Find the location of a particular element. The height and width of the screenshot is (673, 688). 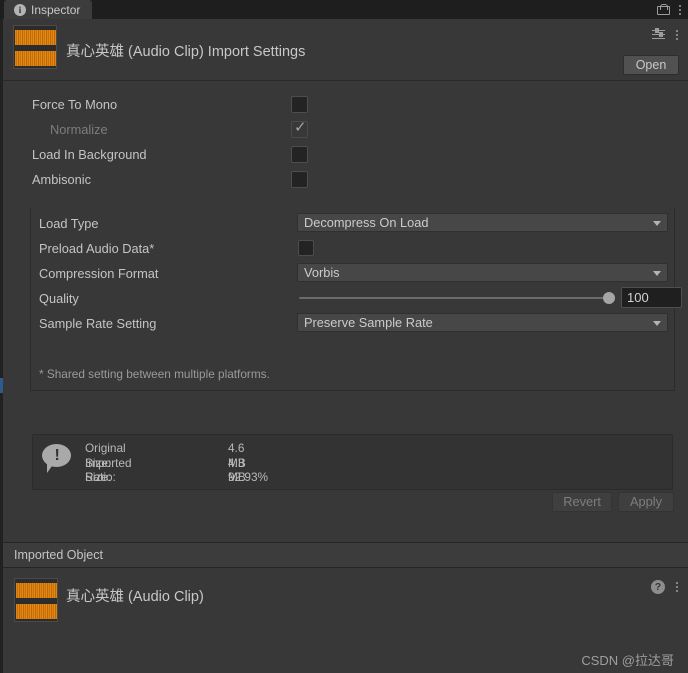

dropdown-compression-format-value: Vorbis is located at coordinates (322, 272).